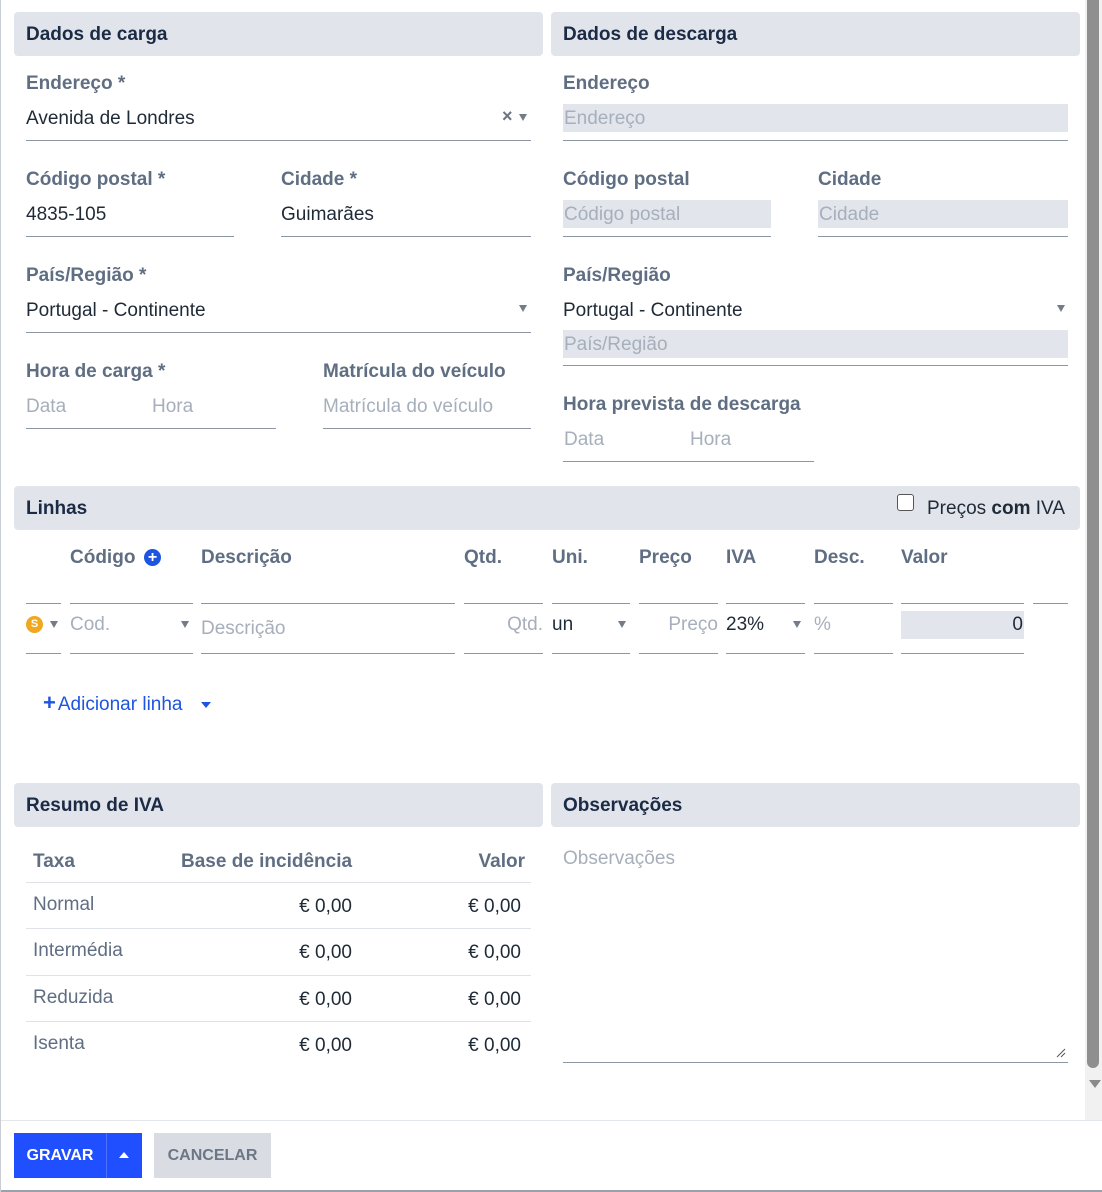 The height and width of the screenshot is (1192, 1102). Describe the element at coordinates (113, 703) in the screenshot. I see `add-line-button: + Adicionar linha` at that location.